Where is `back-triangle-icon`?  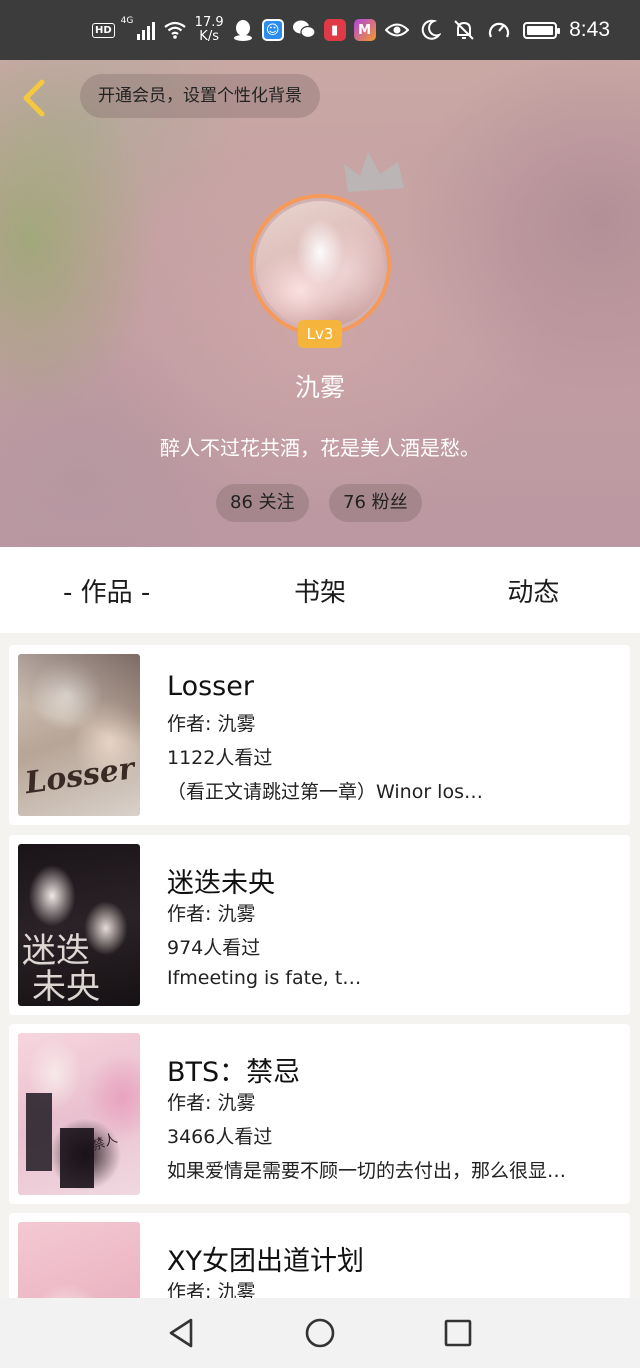 back-triangle-icon is located at coordinates (181, 1333).